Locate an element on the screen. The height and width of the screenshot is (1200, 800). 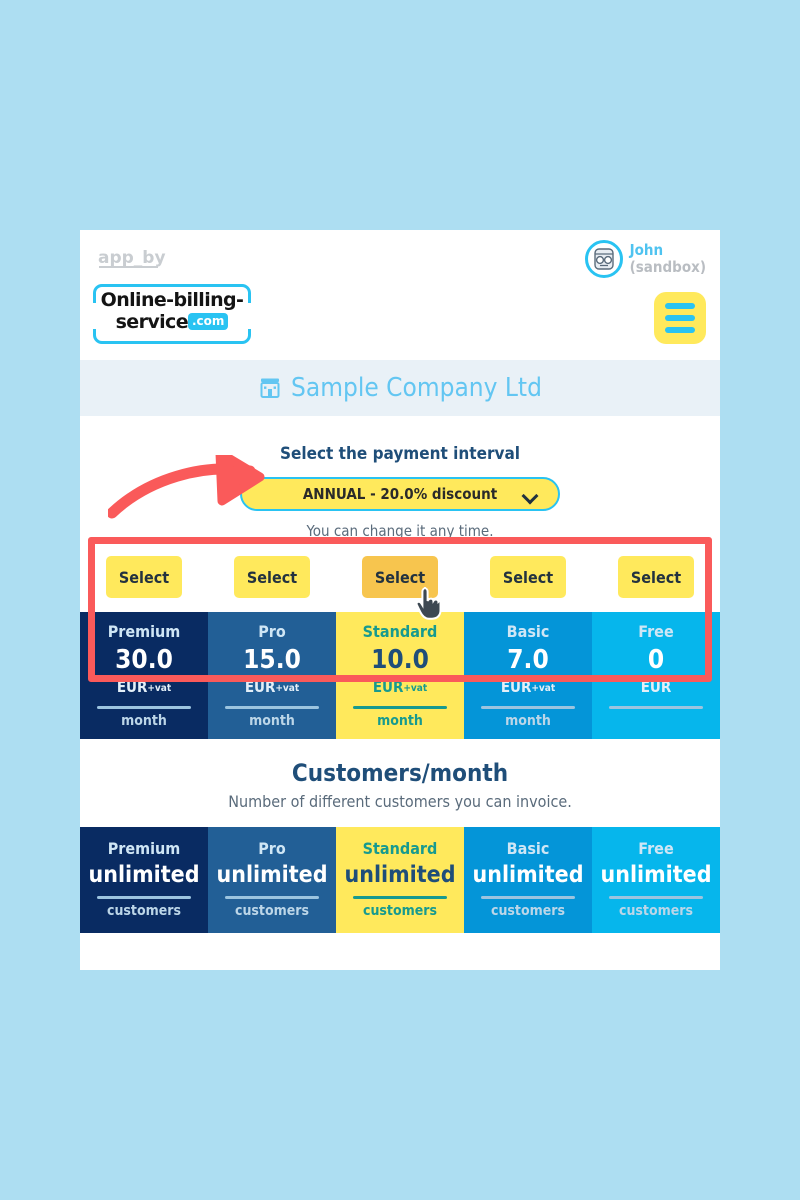
plan-card-premium: Premium 30.0 EUR+vat month is located at coordinates (144, 675).